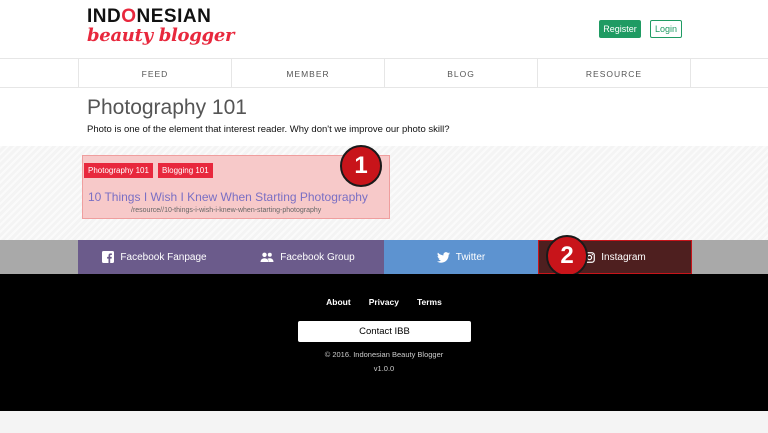  I want to click on twitter-button: Twitter, so click(461, 257).